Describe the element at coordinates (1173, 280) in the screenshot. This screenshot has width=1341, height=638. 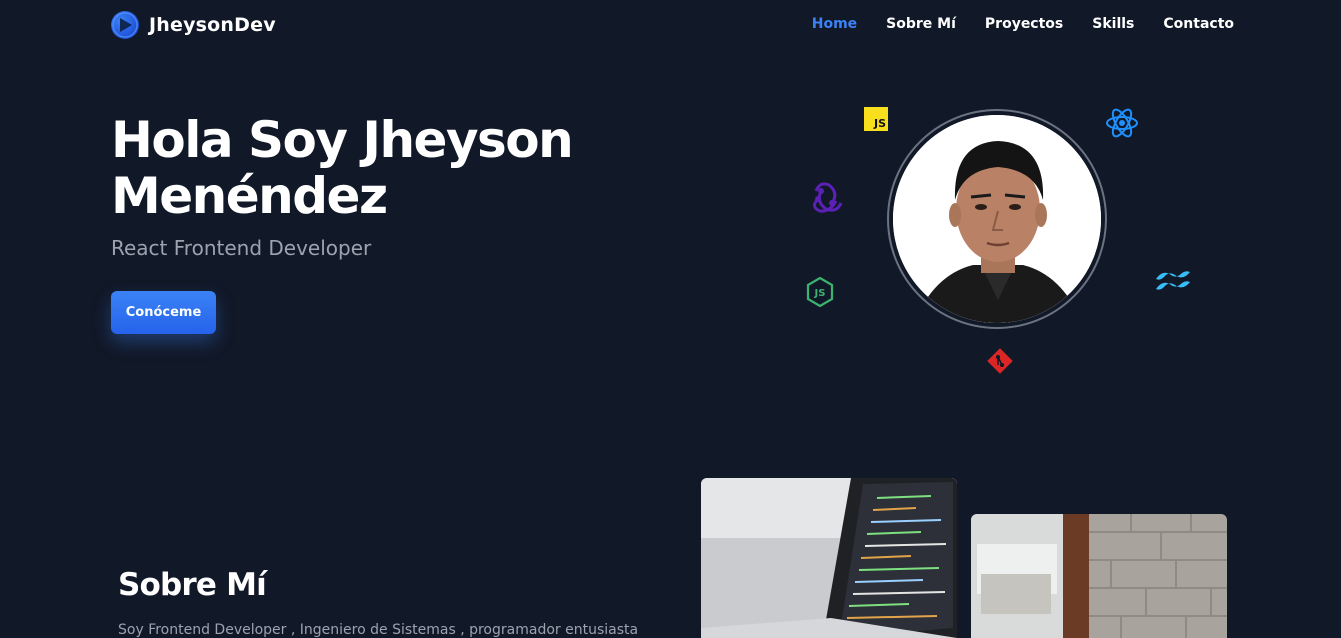
I see `tailwind-icon` at that location.